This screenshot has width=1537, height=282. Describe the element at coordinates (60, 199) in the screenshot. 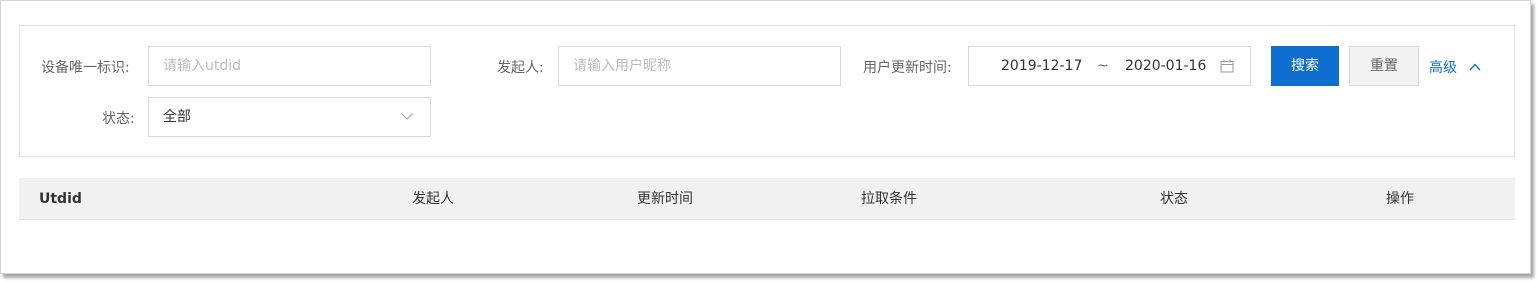

I see `column-header-utdid: Utdid` at that location.